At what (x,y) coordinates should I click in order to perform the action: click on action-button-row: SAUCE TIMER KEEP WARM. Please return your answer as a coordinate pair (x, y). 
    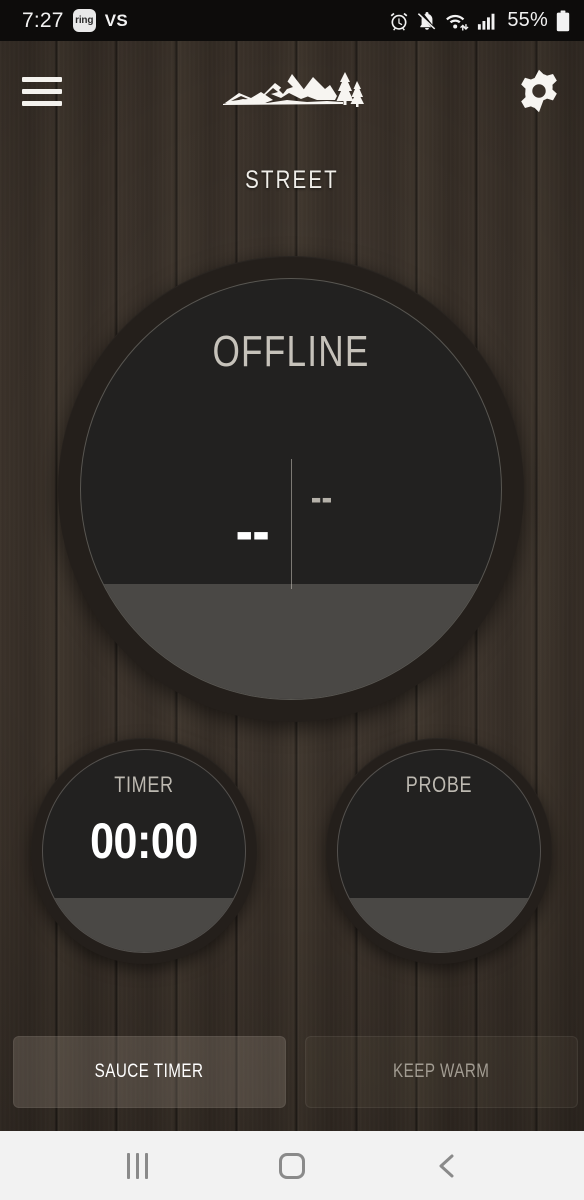
    Looking at the image, I should click on (292, 1072).